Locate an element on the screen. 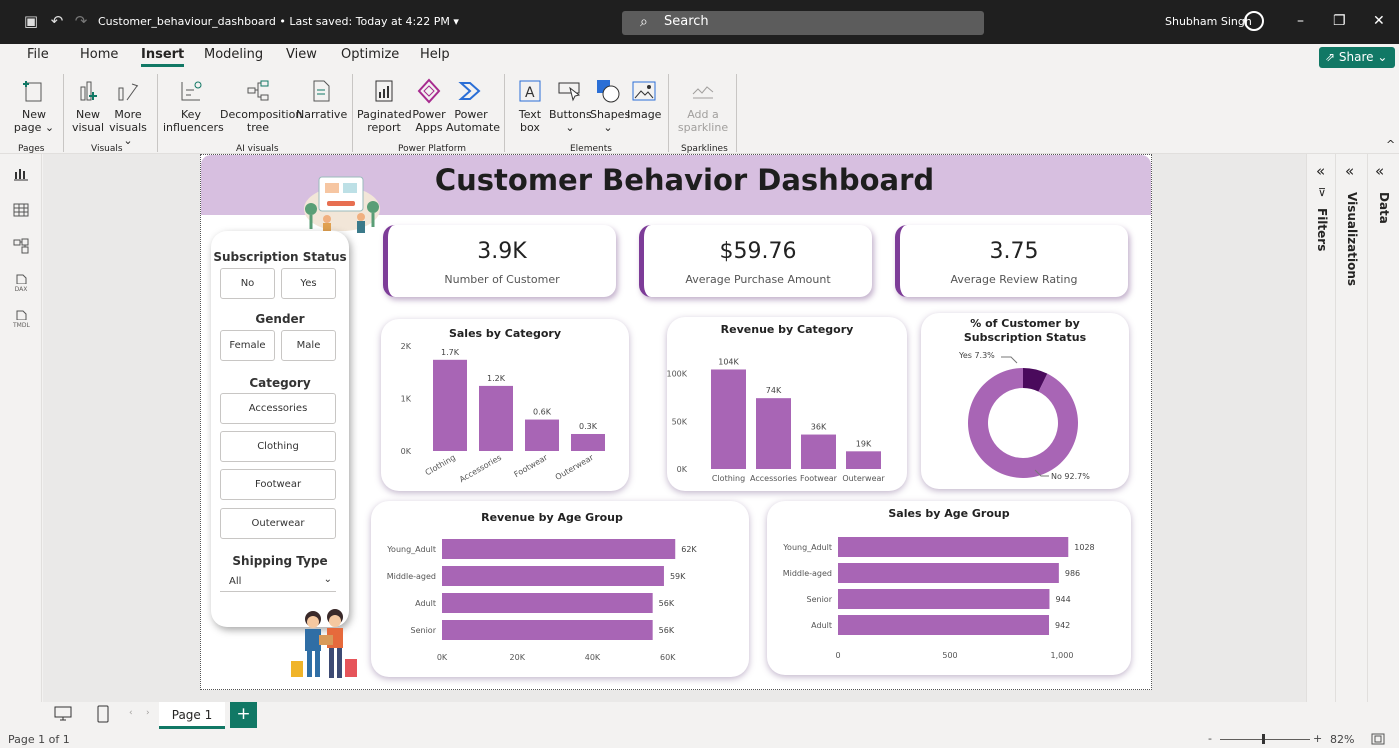 This screenshot has height=748, width=1399. buttons-label: Buttons ⌄ is located at coordinates (570, 121).